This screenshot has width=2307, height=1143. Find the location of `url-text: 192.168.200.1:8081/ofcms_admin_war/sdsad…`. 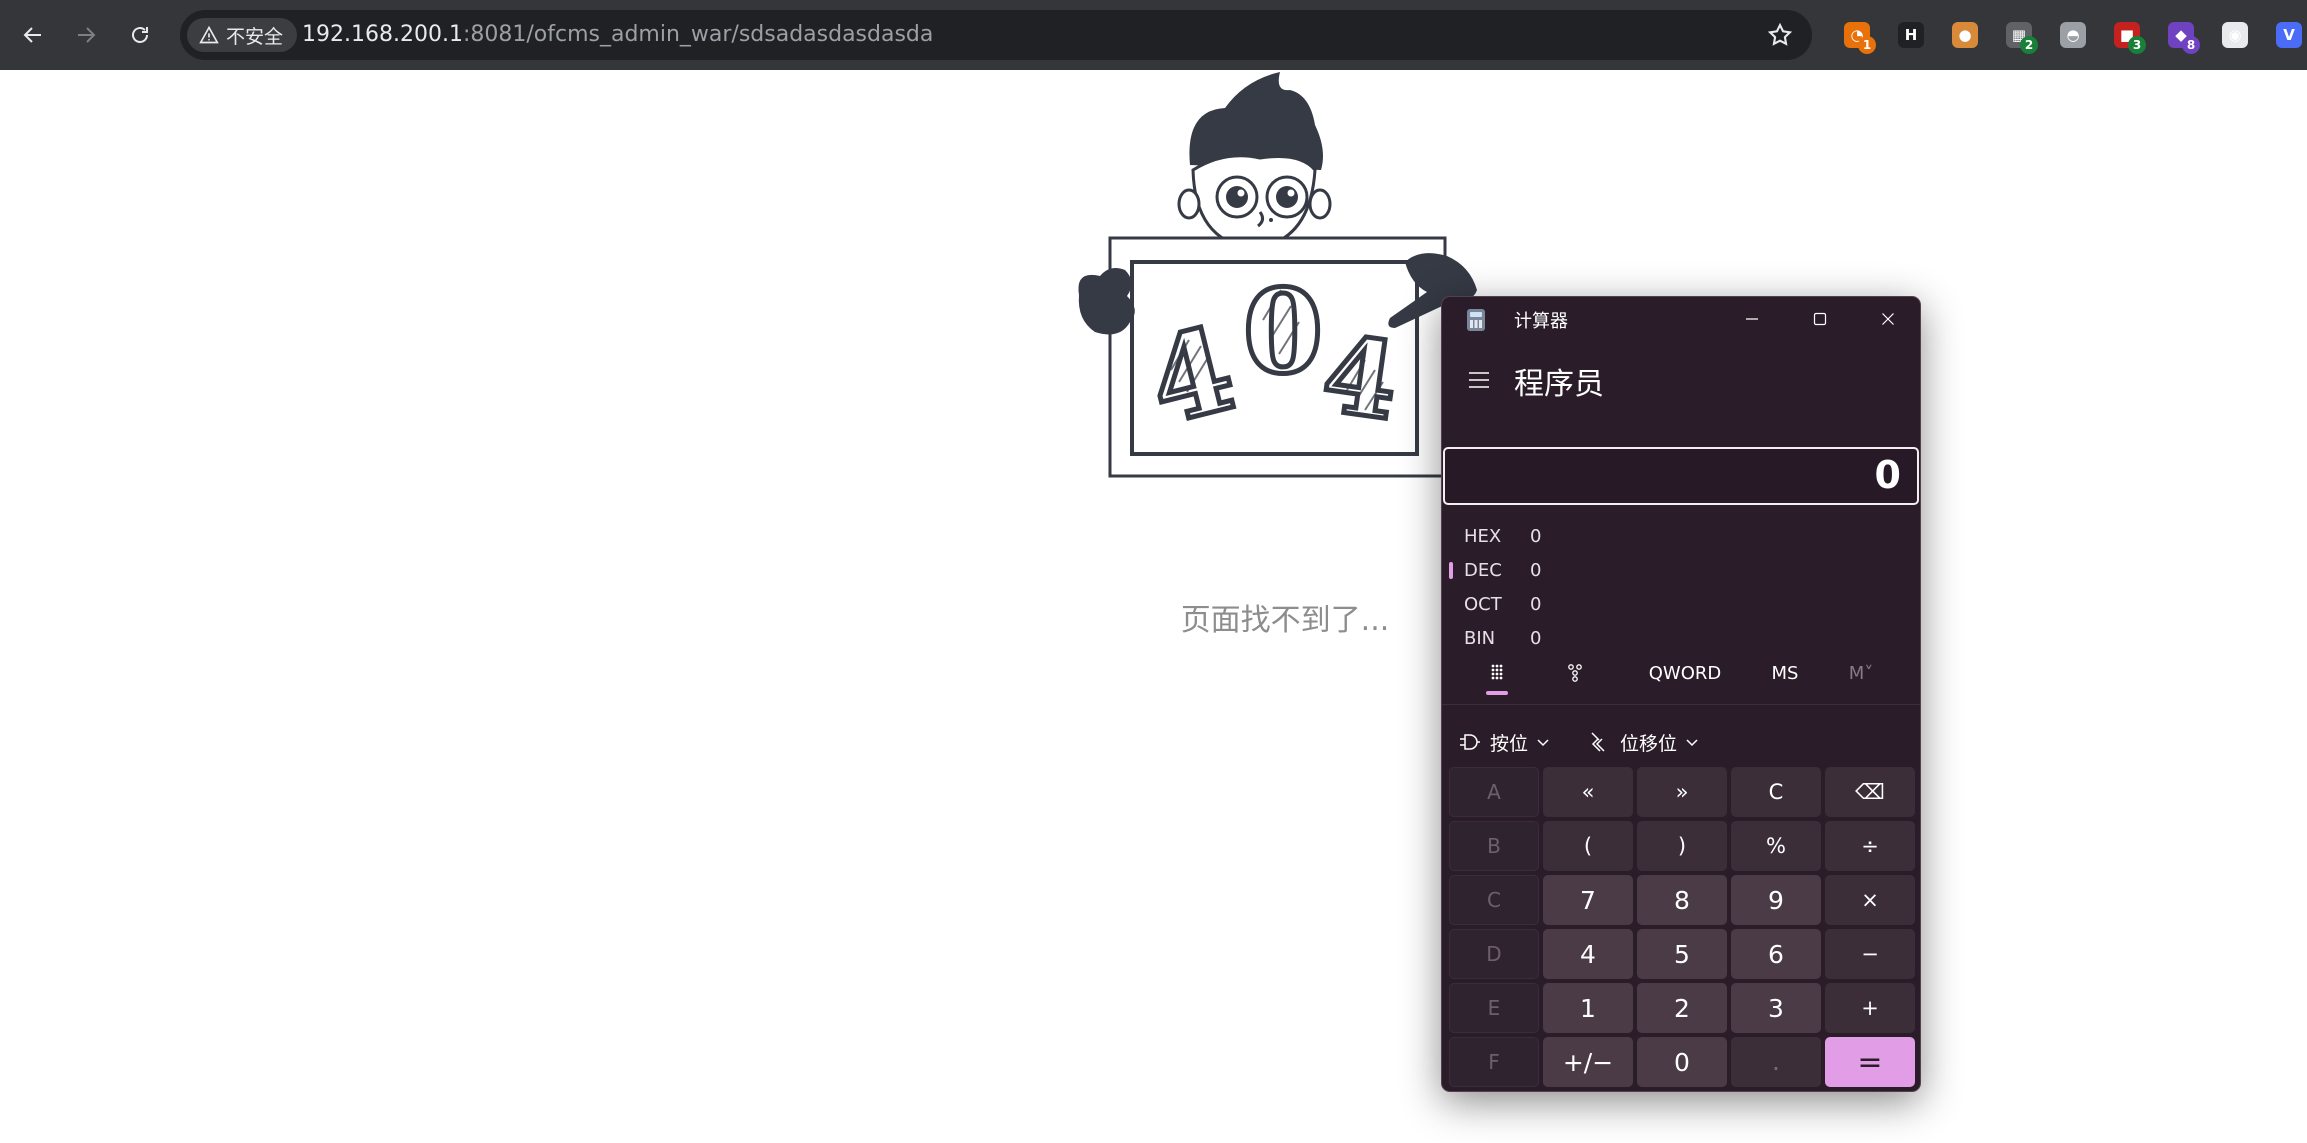

url-text: 192.168.200.1:8081/ofcms_admin_war/sdsad… is located at coordinates (617, 35).